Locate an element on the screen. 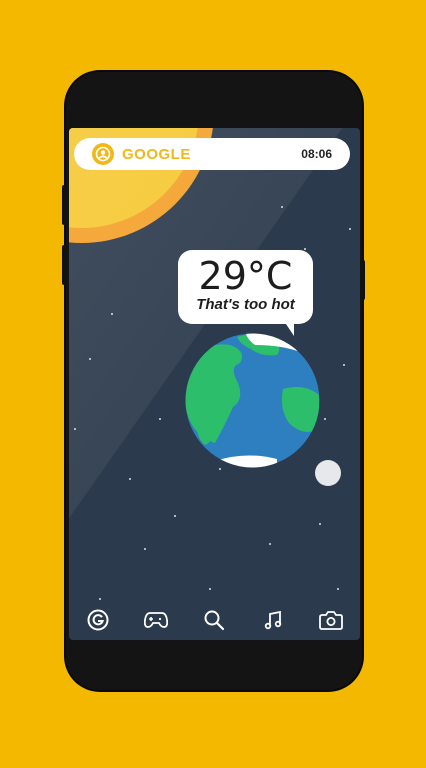 The height and width of the screenshot is (768, 426). search-icon is located at coordinates (214, 620).